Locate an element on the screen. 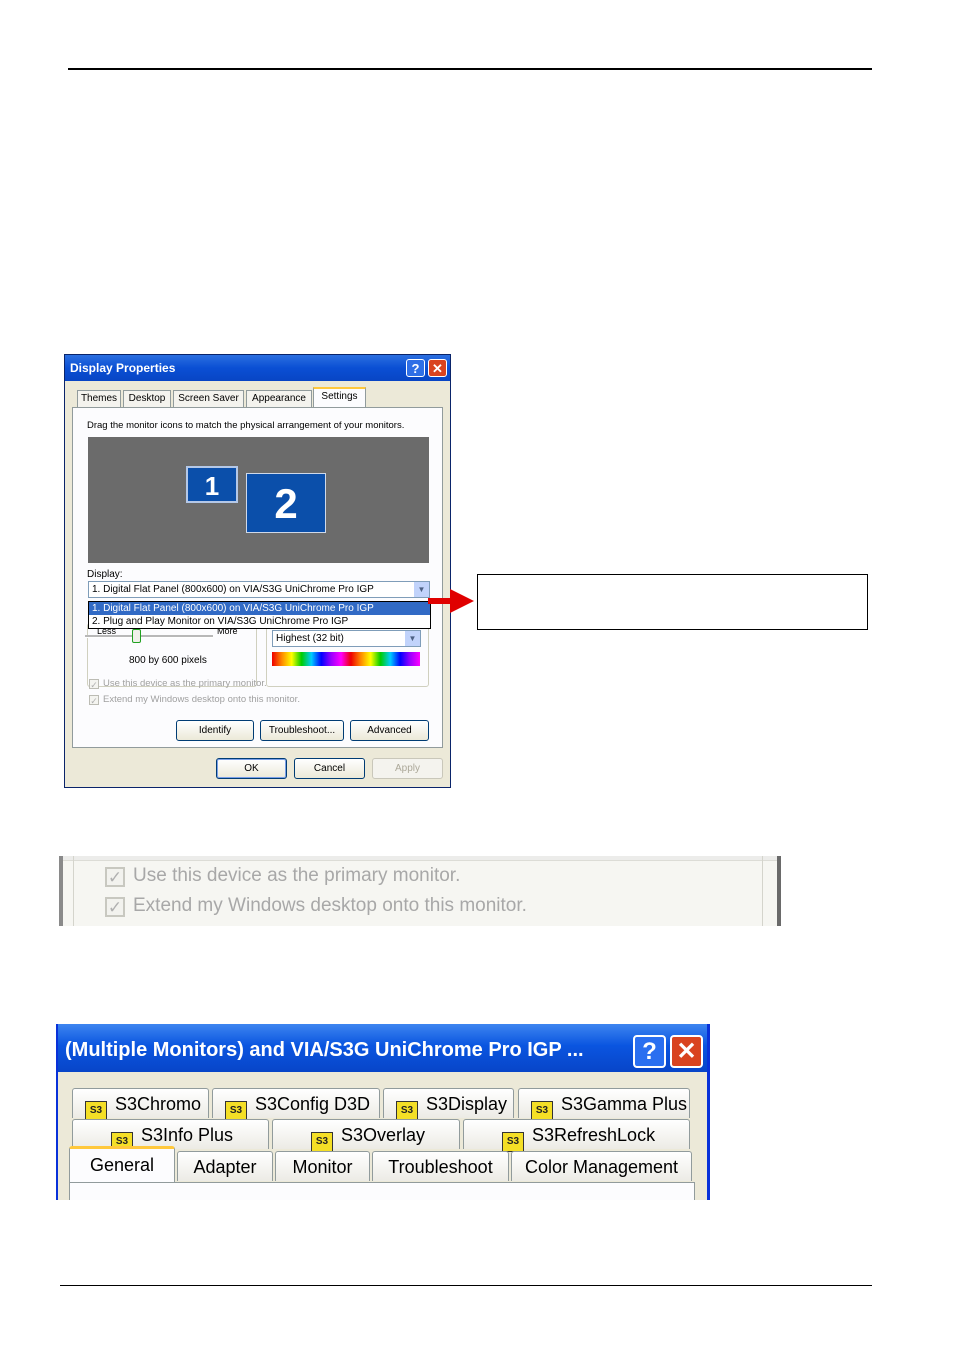 The height and width of the screenshot is (1352, 954). tab-s3chromo-label: S3Chromo is located at coordinates (158, 1104).